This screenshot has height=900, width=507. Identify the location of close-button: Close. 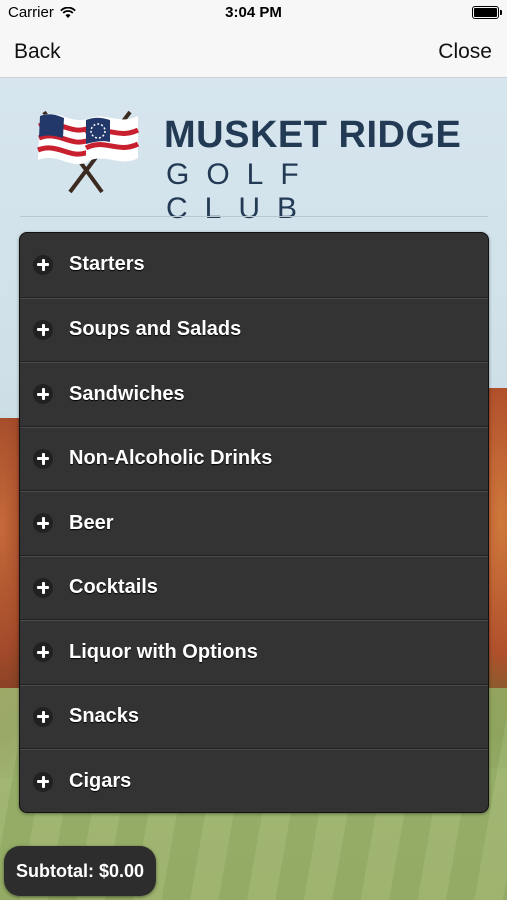
(465, 52).